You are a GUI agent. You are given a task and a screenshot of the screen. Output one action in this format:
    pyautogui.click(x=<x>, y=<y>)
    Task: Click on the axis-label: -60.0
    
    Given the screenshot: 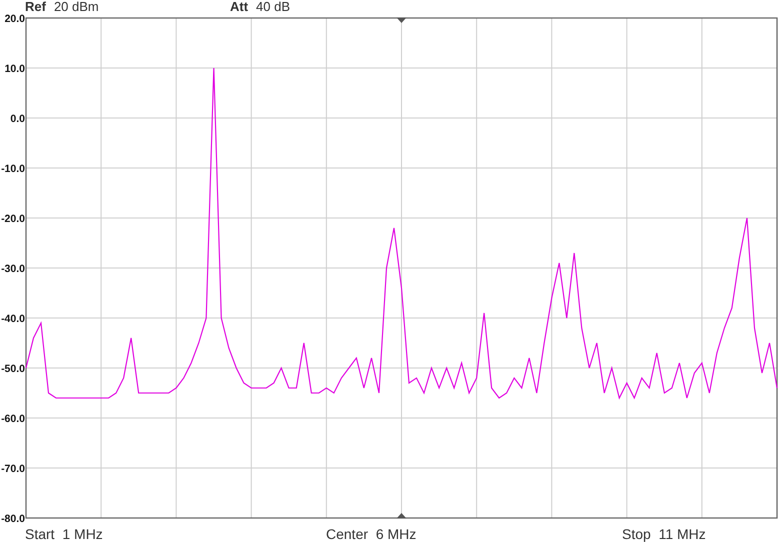 What is the action you would take?
    pyautogui.click(x=13, y=419)
    